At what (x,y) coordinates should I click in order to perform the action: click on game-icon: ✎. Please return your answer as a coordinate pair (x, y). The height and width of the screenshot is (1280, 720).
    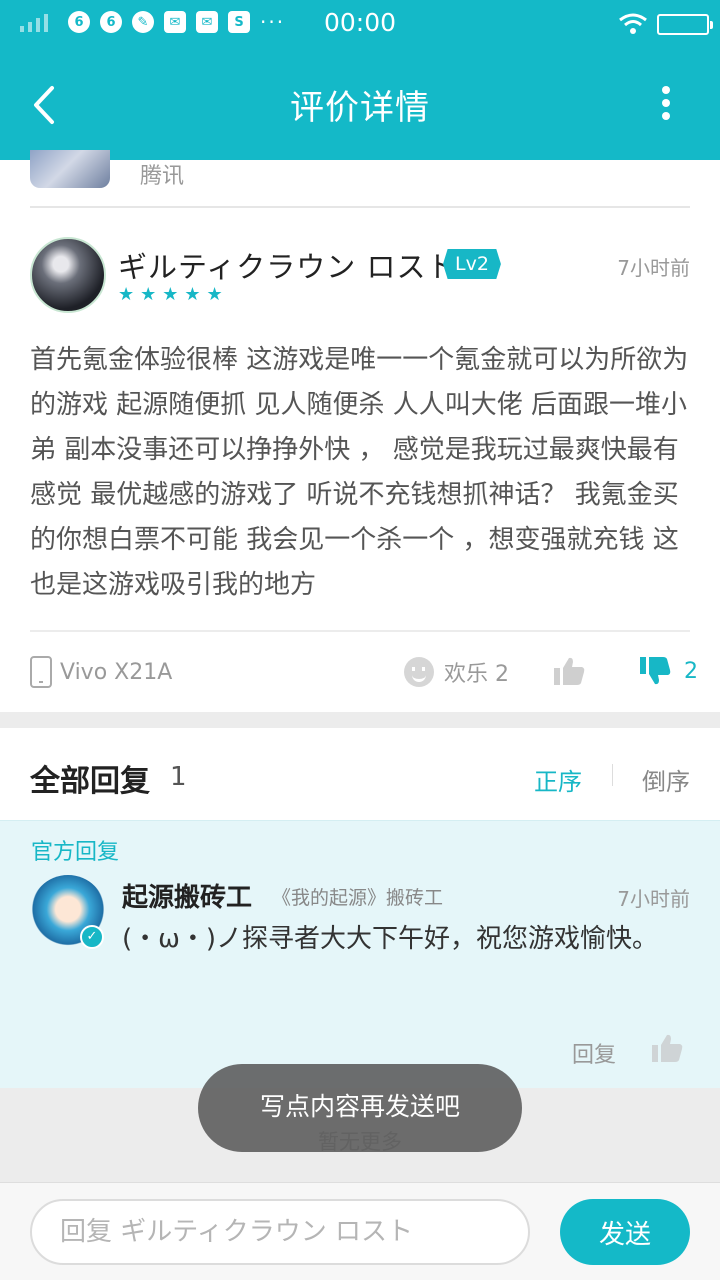
    Looking at the image, I should click on (143, 22).